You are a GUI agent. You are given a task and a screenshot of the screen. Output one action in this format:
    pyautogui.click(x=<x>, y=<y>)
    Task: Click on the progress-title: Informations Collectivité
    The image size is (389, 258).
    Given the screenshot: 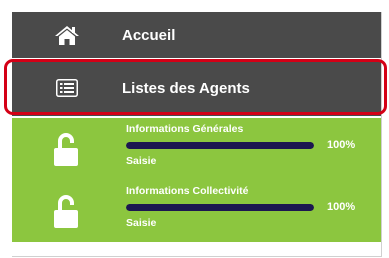 What is the action you would take?
    pyautogui.click(x=187, y=191)
    